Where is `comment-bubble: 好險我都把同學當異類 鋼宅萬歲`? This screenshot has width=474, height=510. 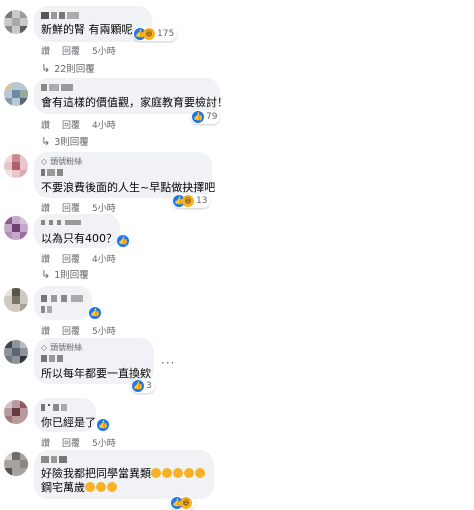
comment-bubble: 好險我都把同學當異類 鋼宅萬歲 is located at coordinates (124, 474).